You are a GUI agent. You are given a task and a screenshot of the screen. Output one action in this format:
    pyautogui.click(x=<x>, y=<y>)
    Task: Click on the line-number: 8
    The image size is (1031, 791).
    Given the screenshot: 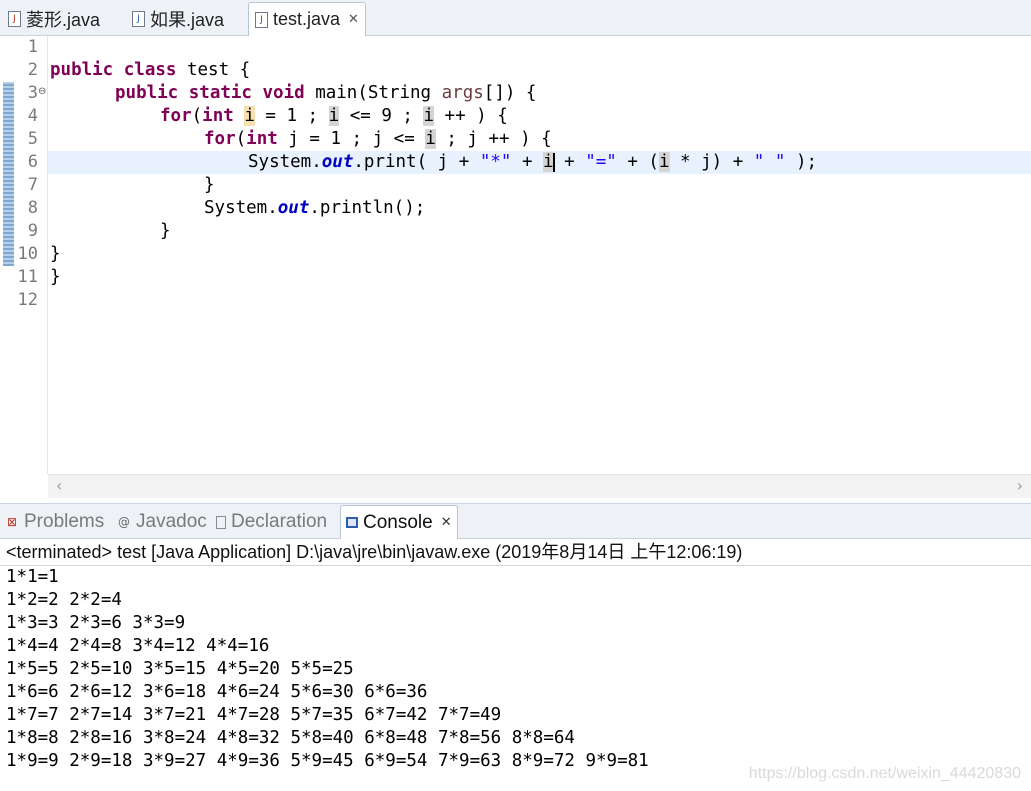 What is the action you would take?
    pyautogui.click(x=32, y=208)
    